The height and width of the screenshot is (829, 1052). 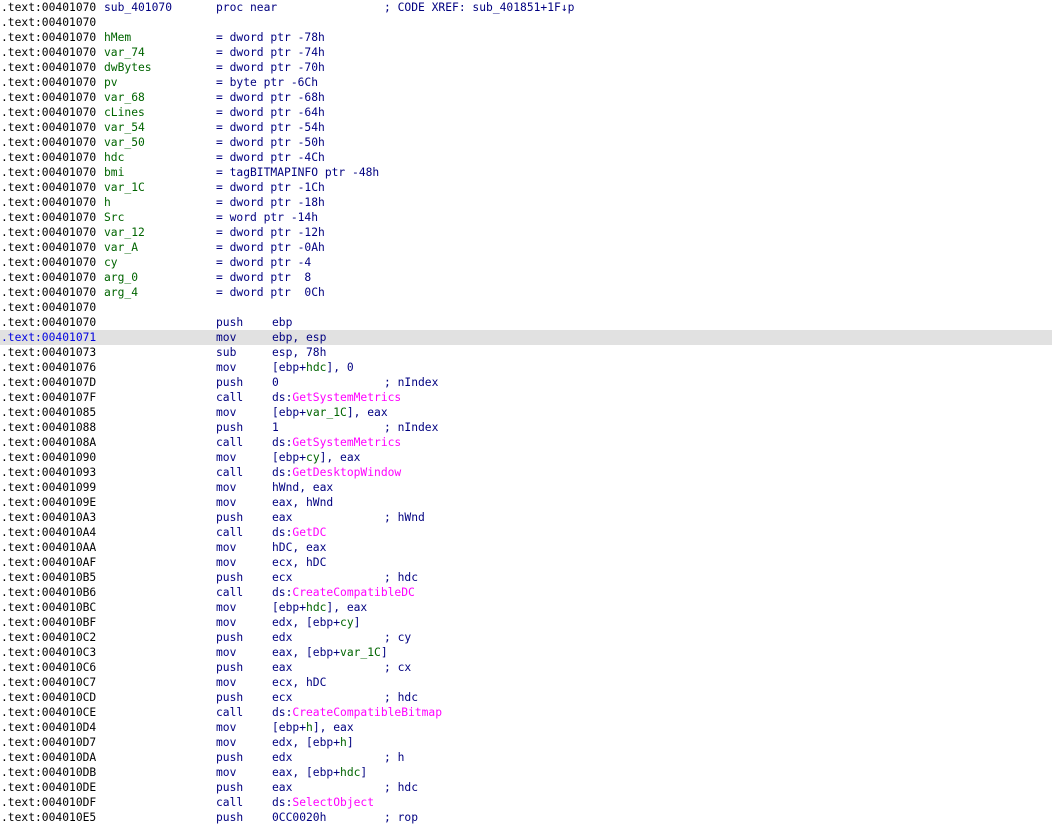 What do you see at coordinates (526, 787) in the screenshot?
I see `instruction-line: .text:004010DE push eax ; hdc` at bounding box center [526, 787].